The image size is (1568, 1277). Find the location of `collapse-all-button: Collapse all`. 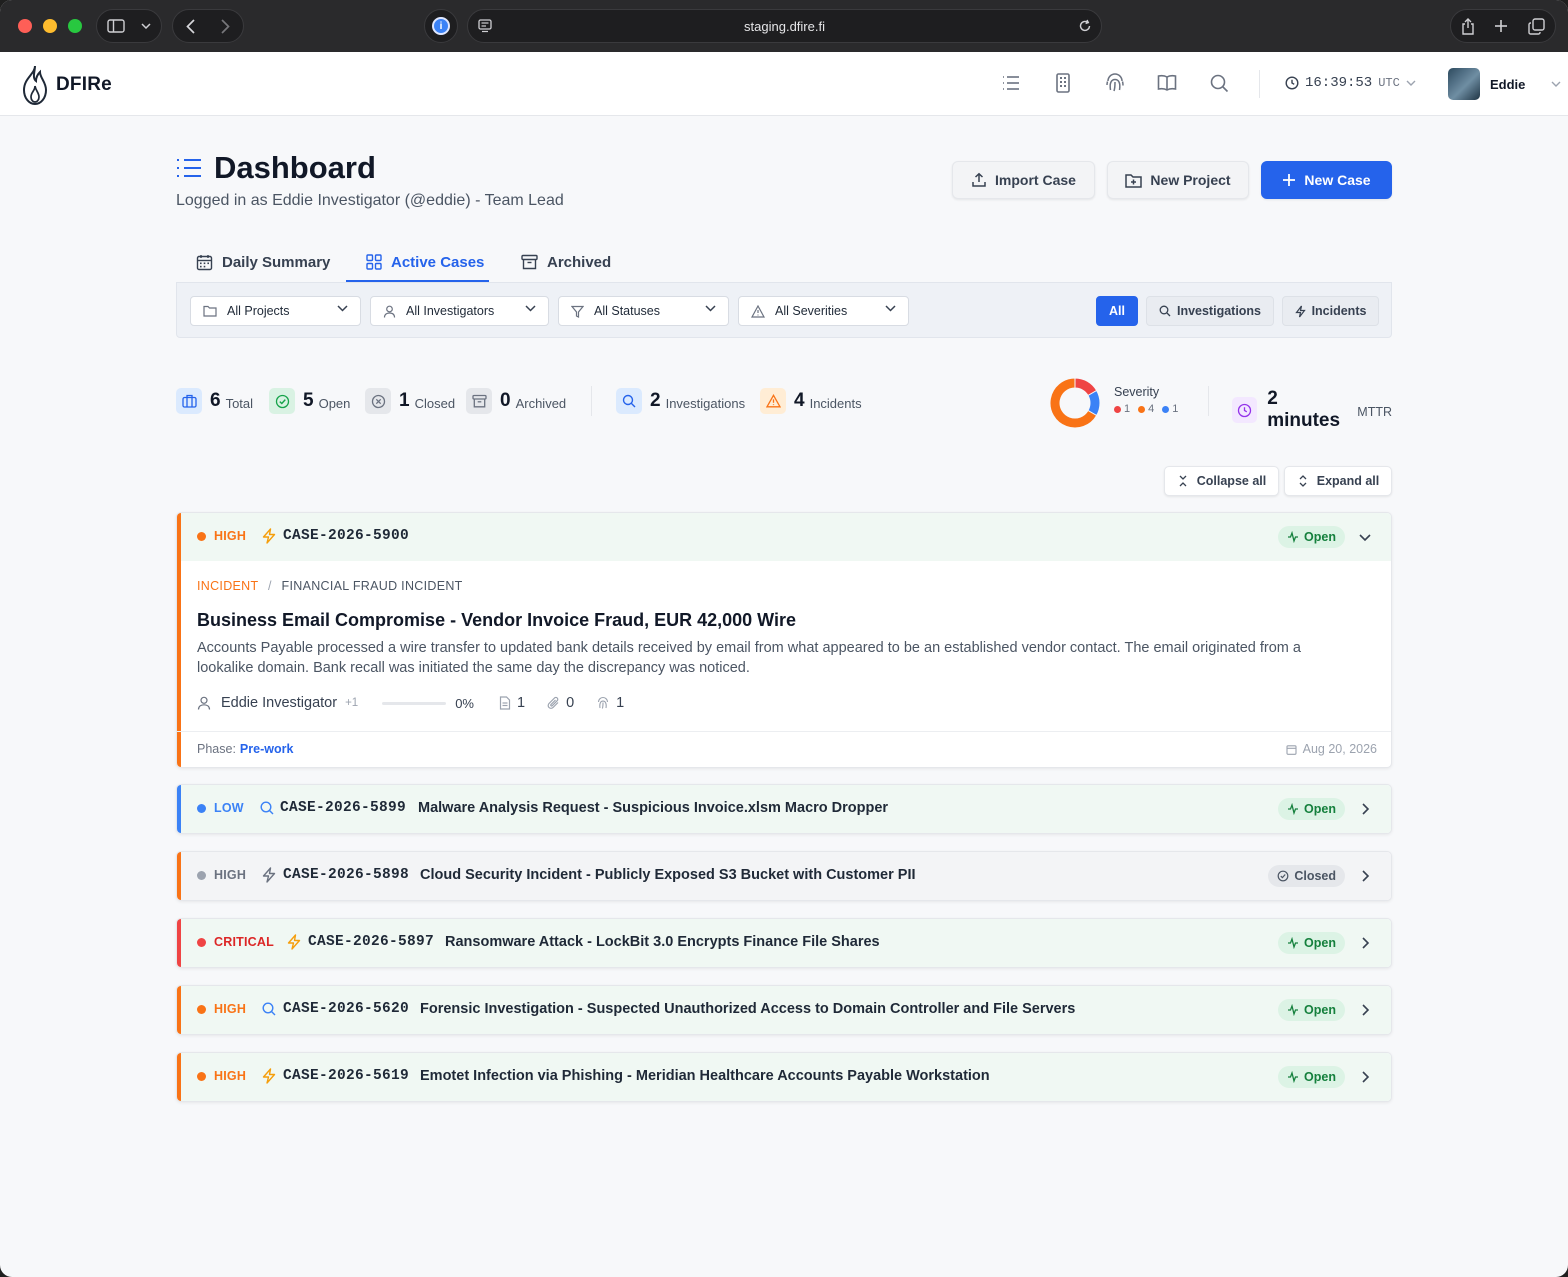

collapse-all-button: Collapse all is located at coordinates (1221, 481).